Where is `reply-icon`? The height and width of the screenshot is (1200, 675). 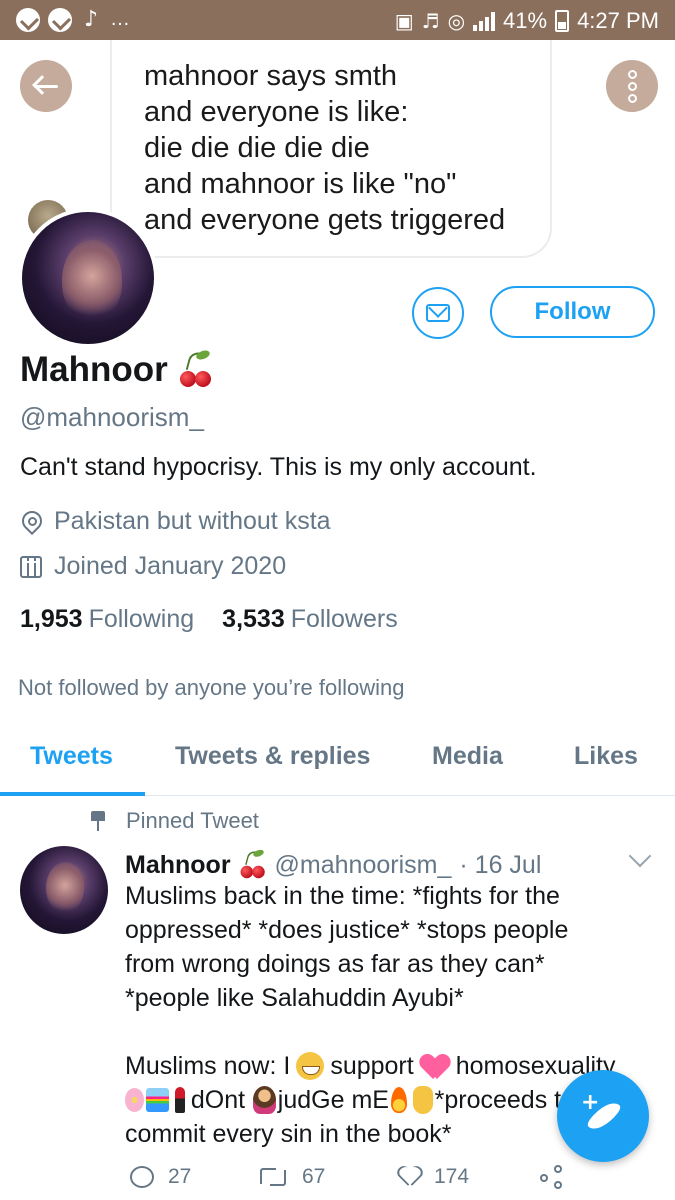 reply-icon is located at coordinates (142, 1177).